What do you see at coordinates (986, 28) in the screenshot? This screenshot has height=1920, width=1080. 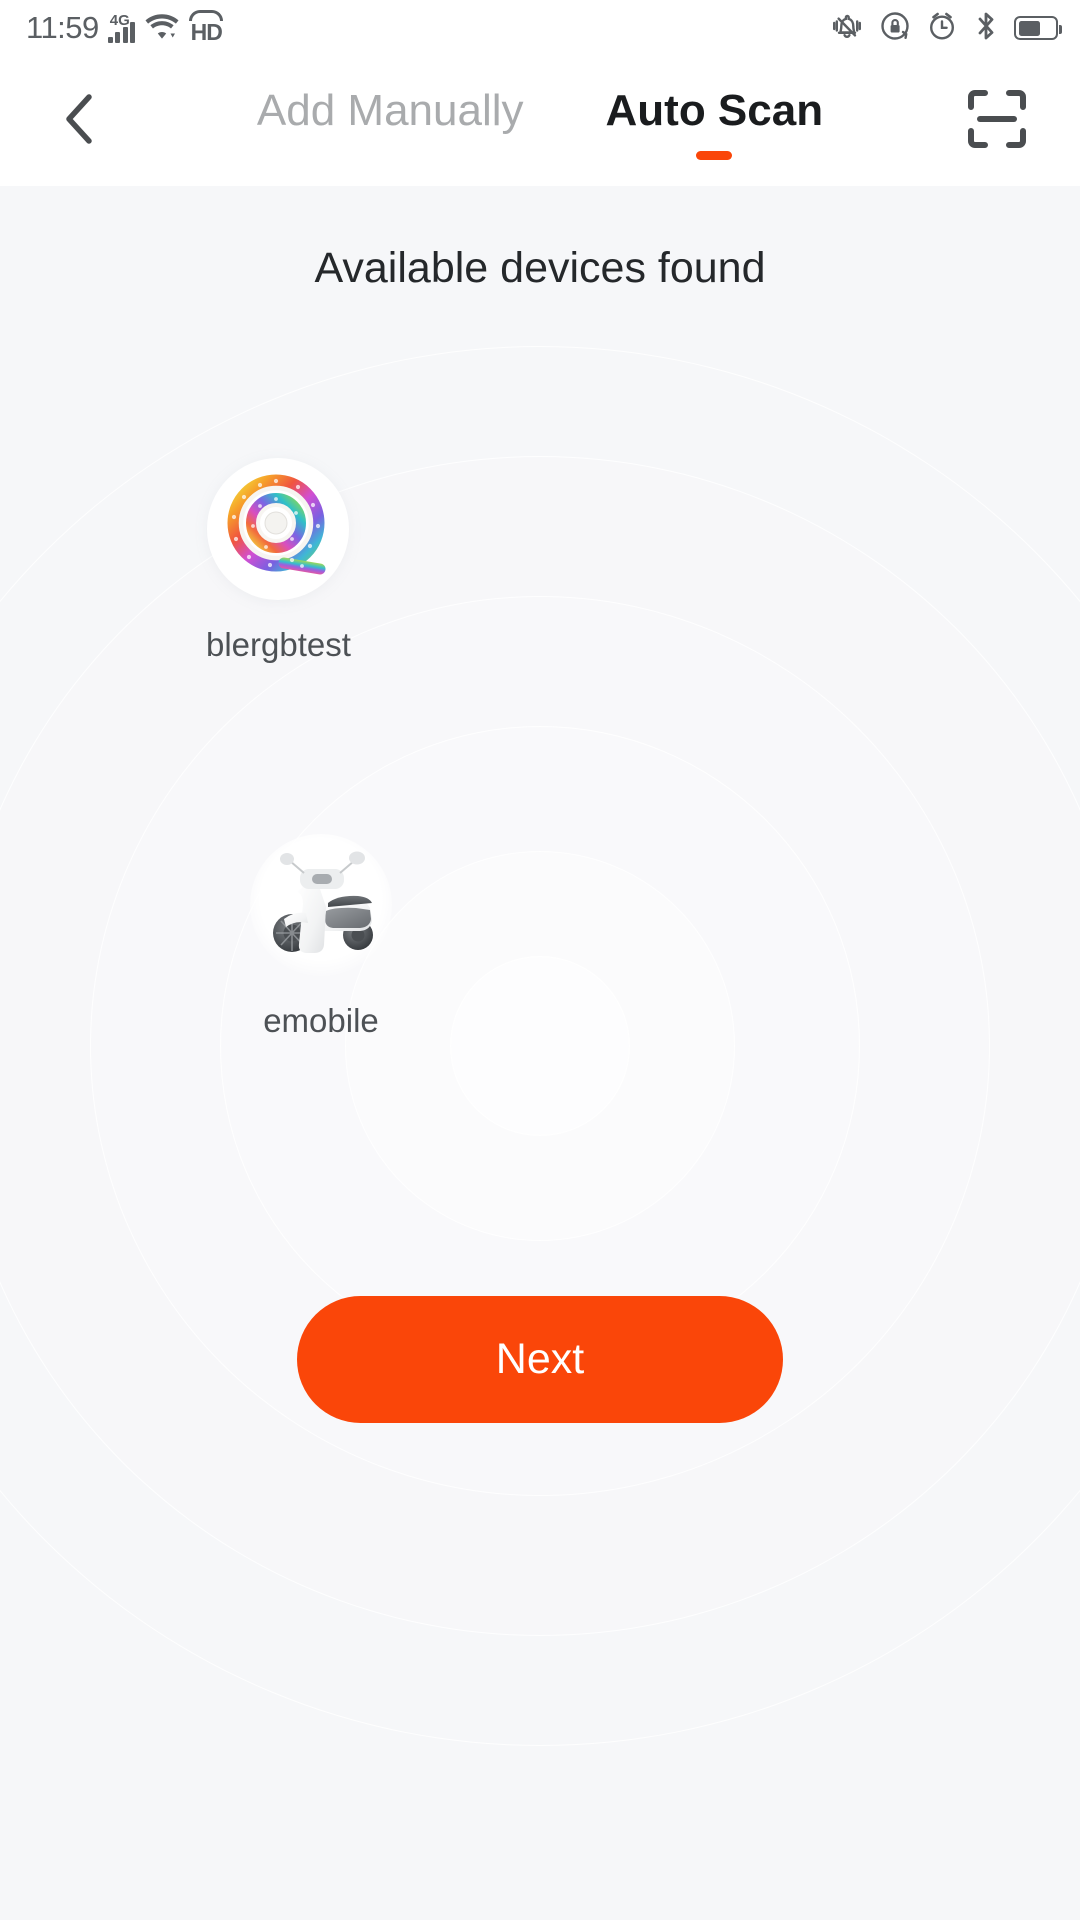 I see `bluetooth-icon` at bounding box center [986, 28].